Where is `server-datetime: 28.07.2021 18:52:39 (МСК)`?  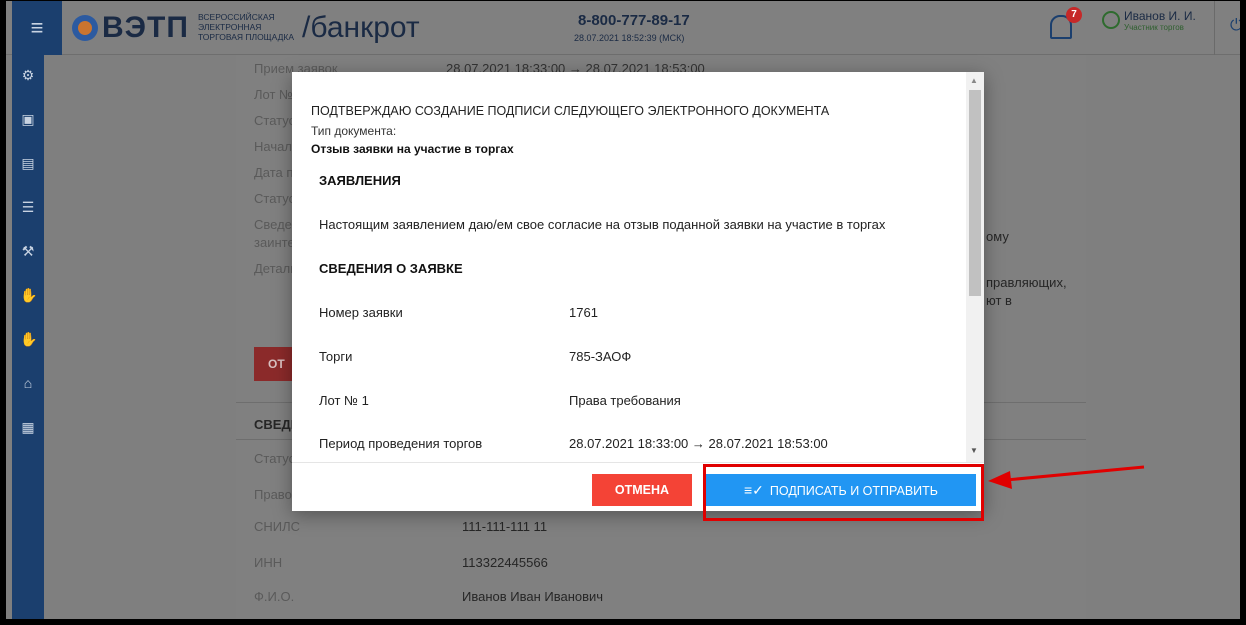 server-datetime: 28.07.2021 18:52:39 (МСК) is located at coordinates (629, 38).